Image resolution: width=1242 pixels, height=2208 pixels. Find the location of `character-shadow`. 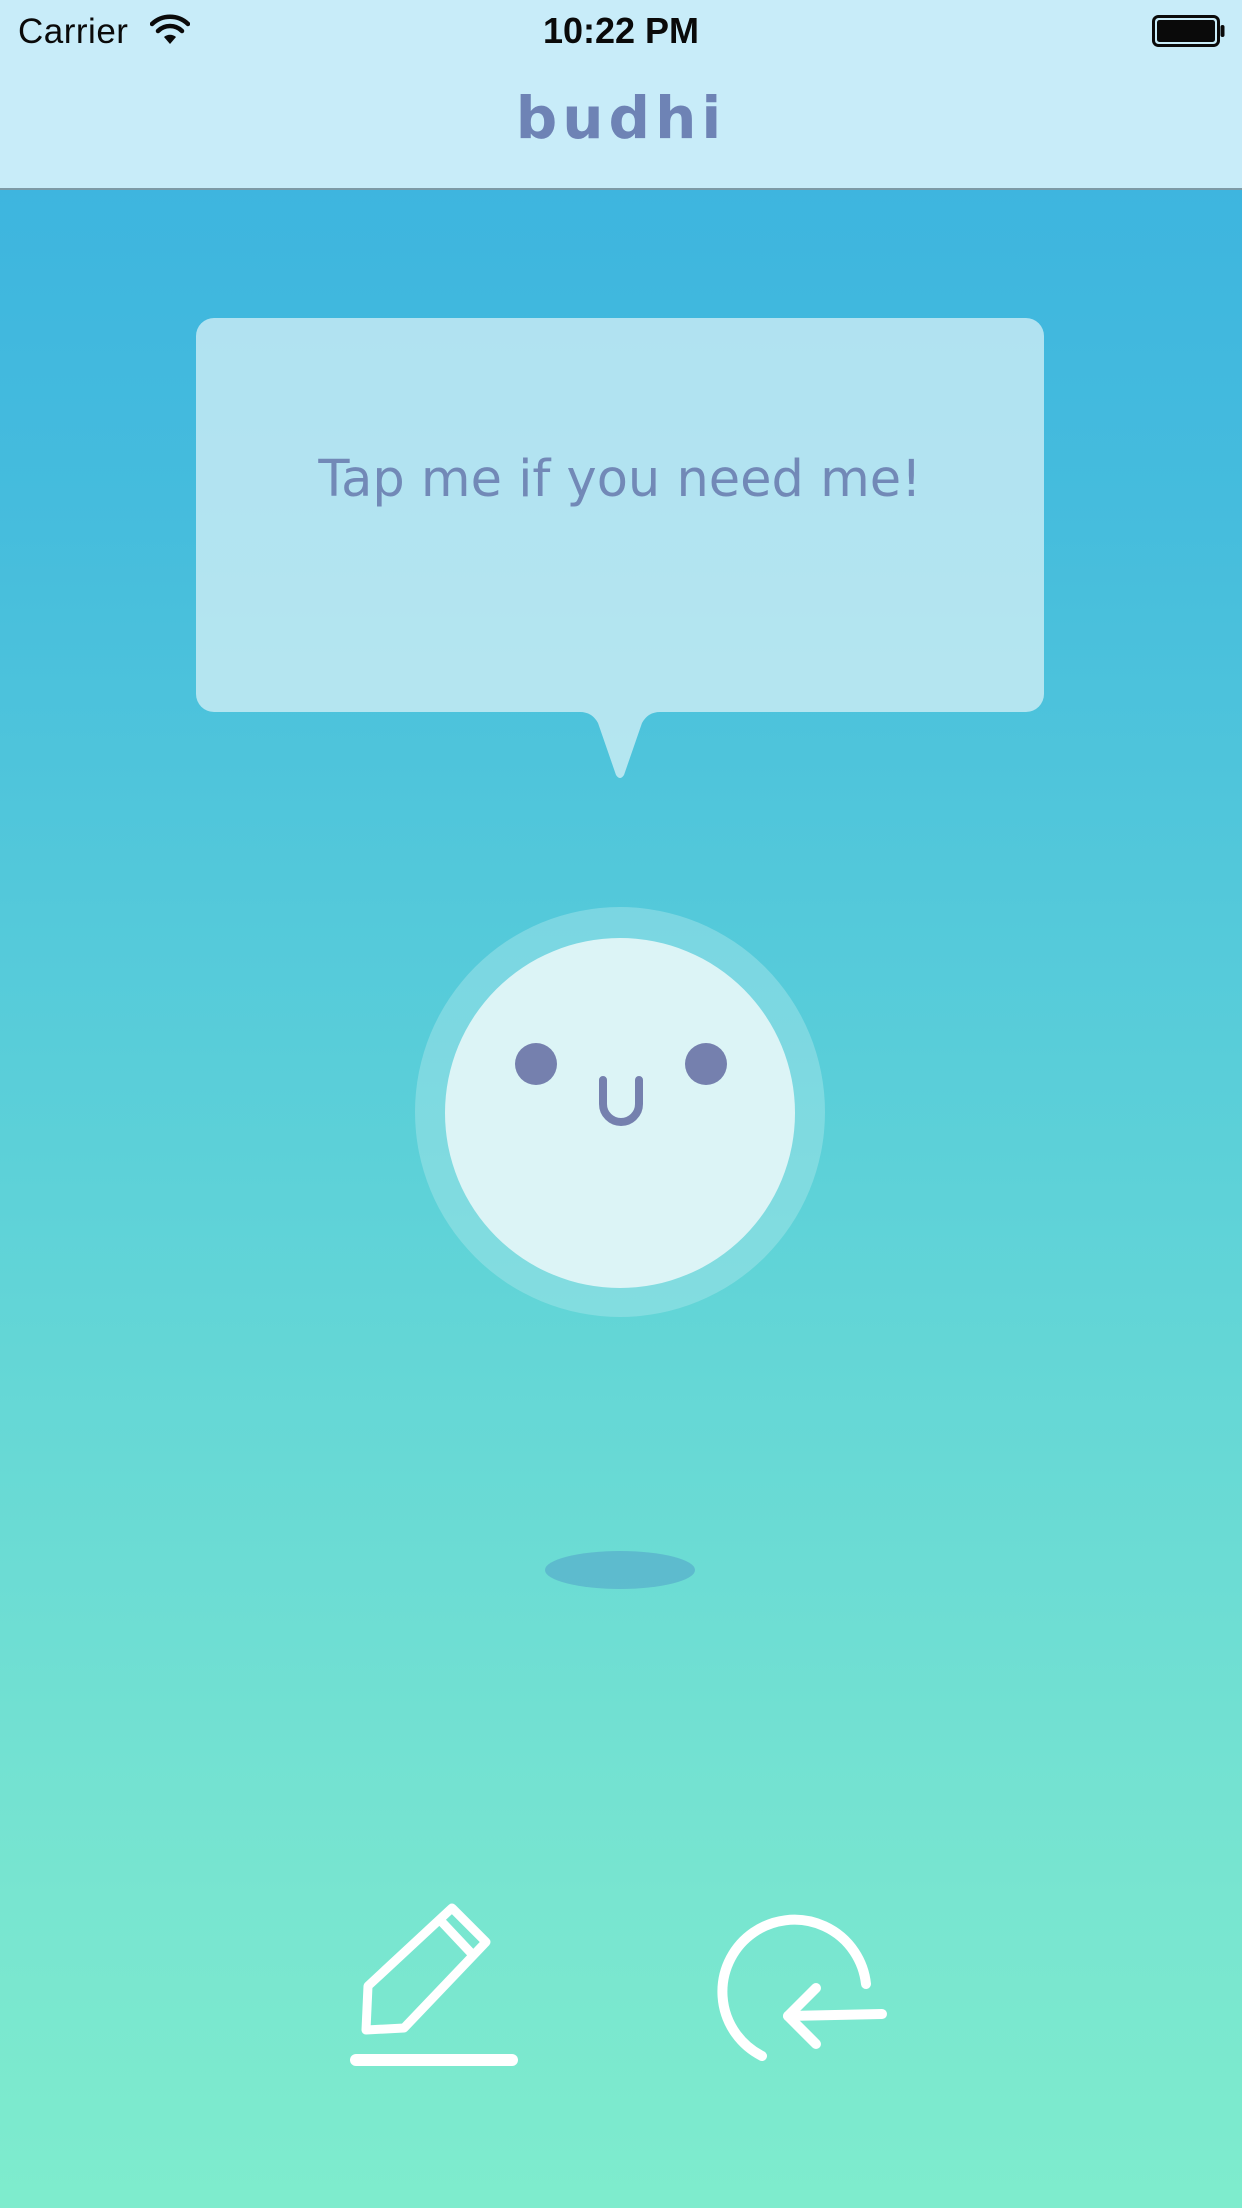

character-shadow is located at coordinates (620, 1570).